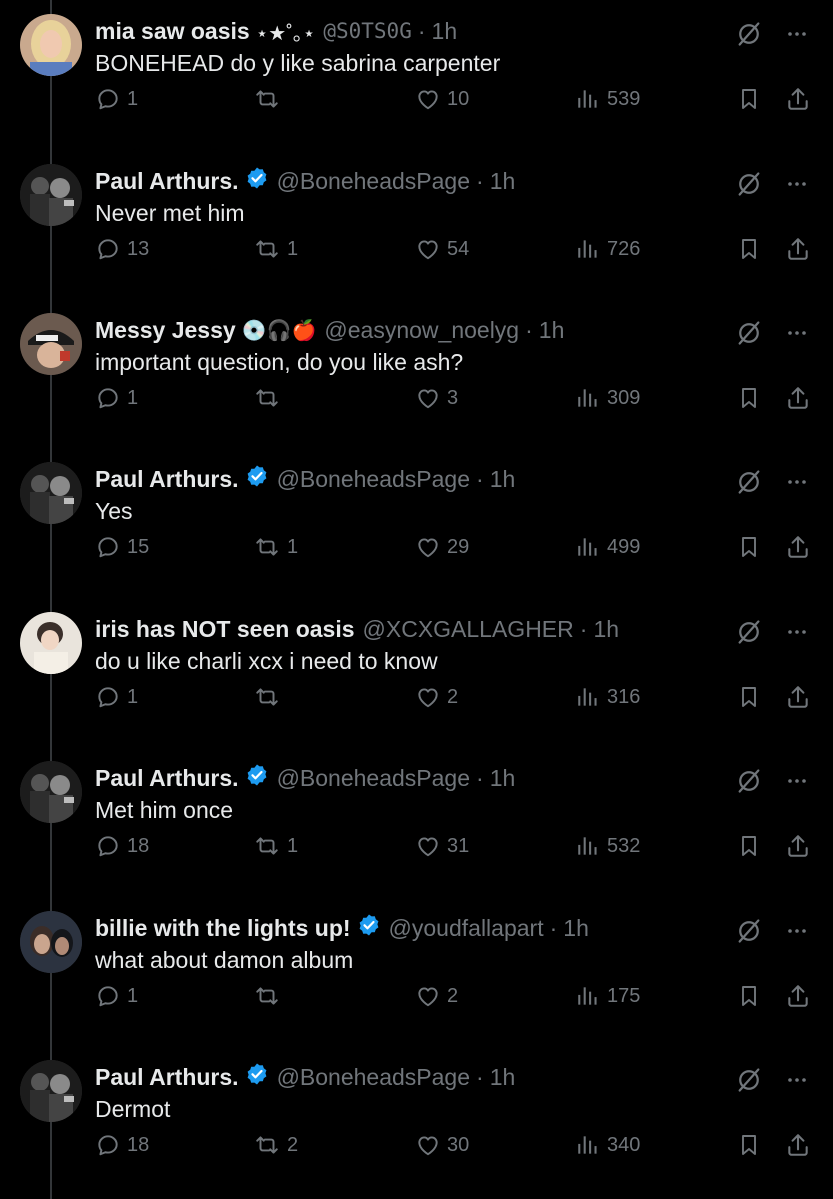  Describe the element at coordinates (607, 1145) in the screenshot. I see `views-button: 340` at that location.